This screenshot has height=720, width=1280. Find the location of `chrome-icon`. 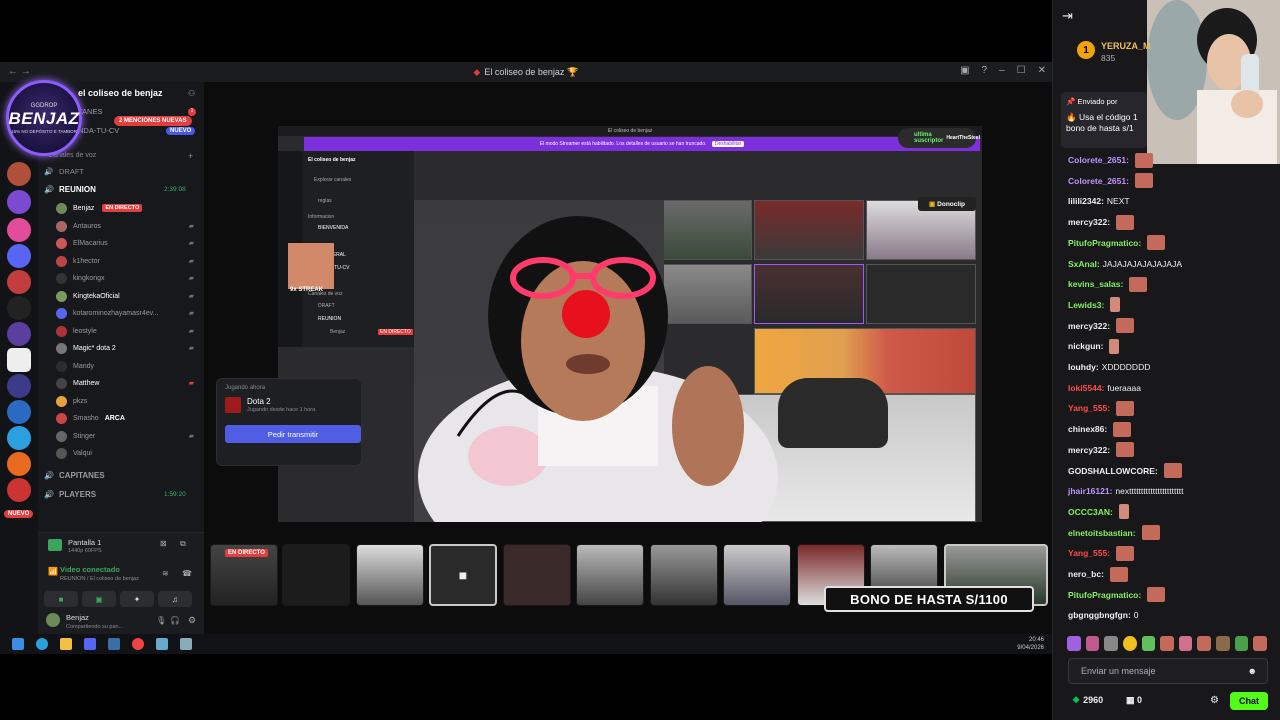

chrome-icon is located at coordinates (138, 644).